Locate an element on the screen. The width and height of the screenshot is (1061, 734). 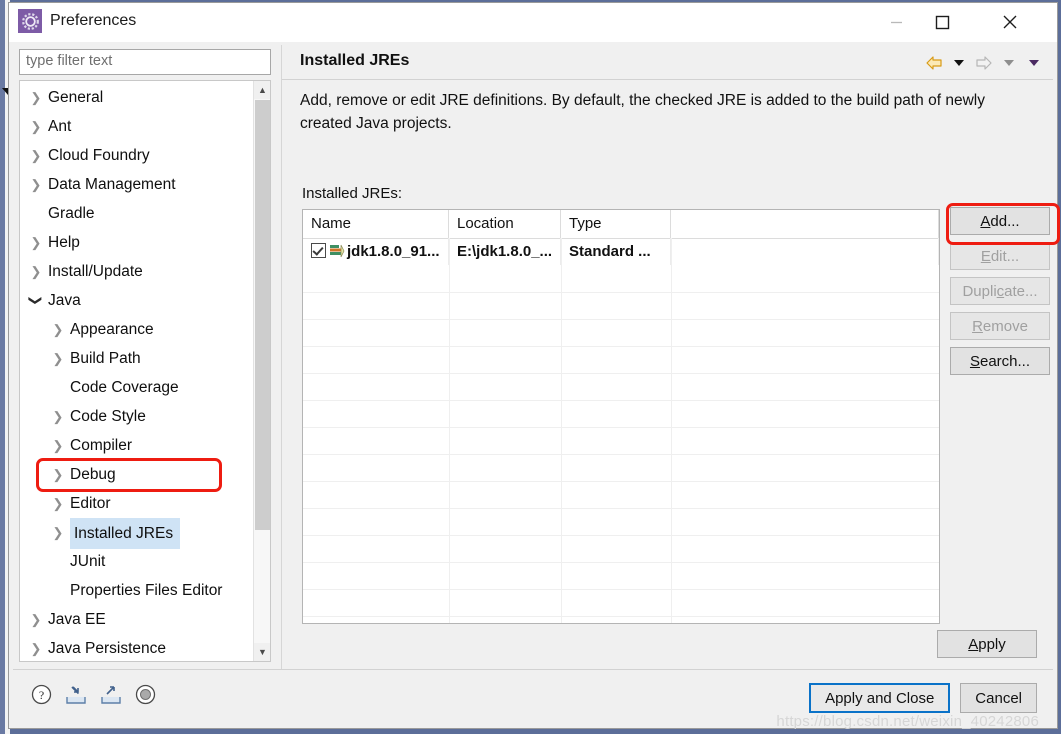
sidebar-item-general: ❯ General is located at coordinates (137, 97).